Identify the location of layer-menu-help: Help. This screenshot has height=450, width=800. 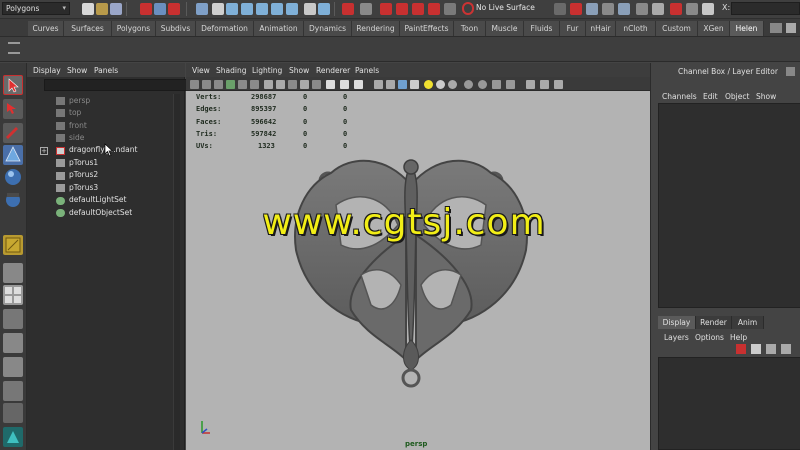
(738, 337).